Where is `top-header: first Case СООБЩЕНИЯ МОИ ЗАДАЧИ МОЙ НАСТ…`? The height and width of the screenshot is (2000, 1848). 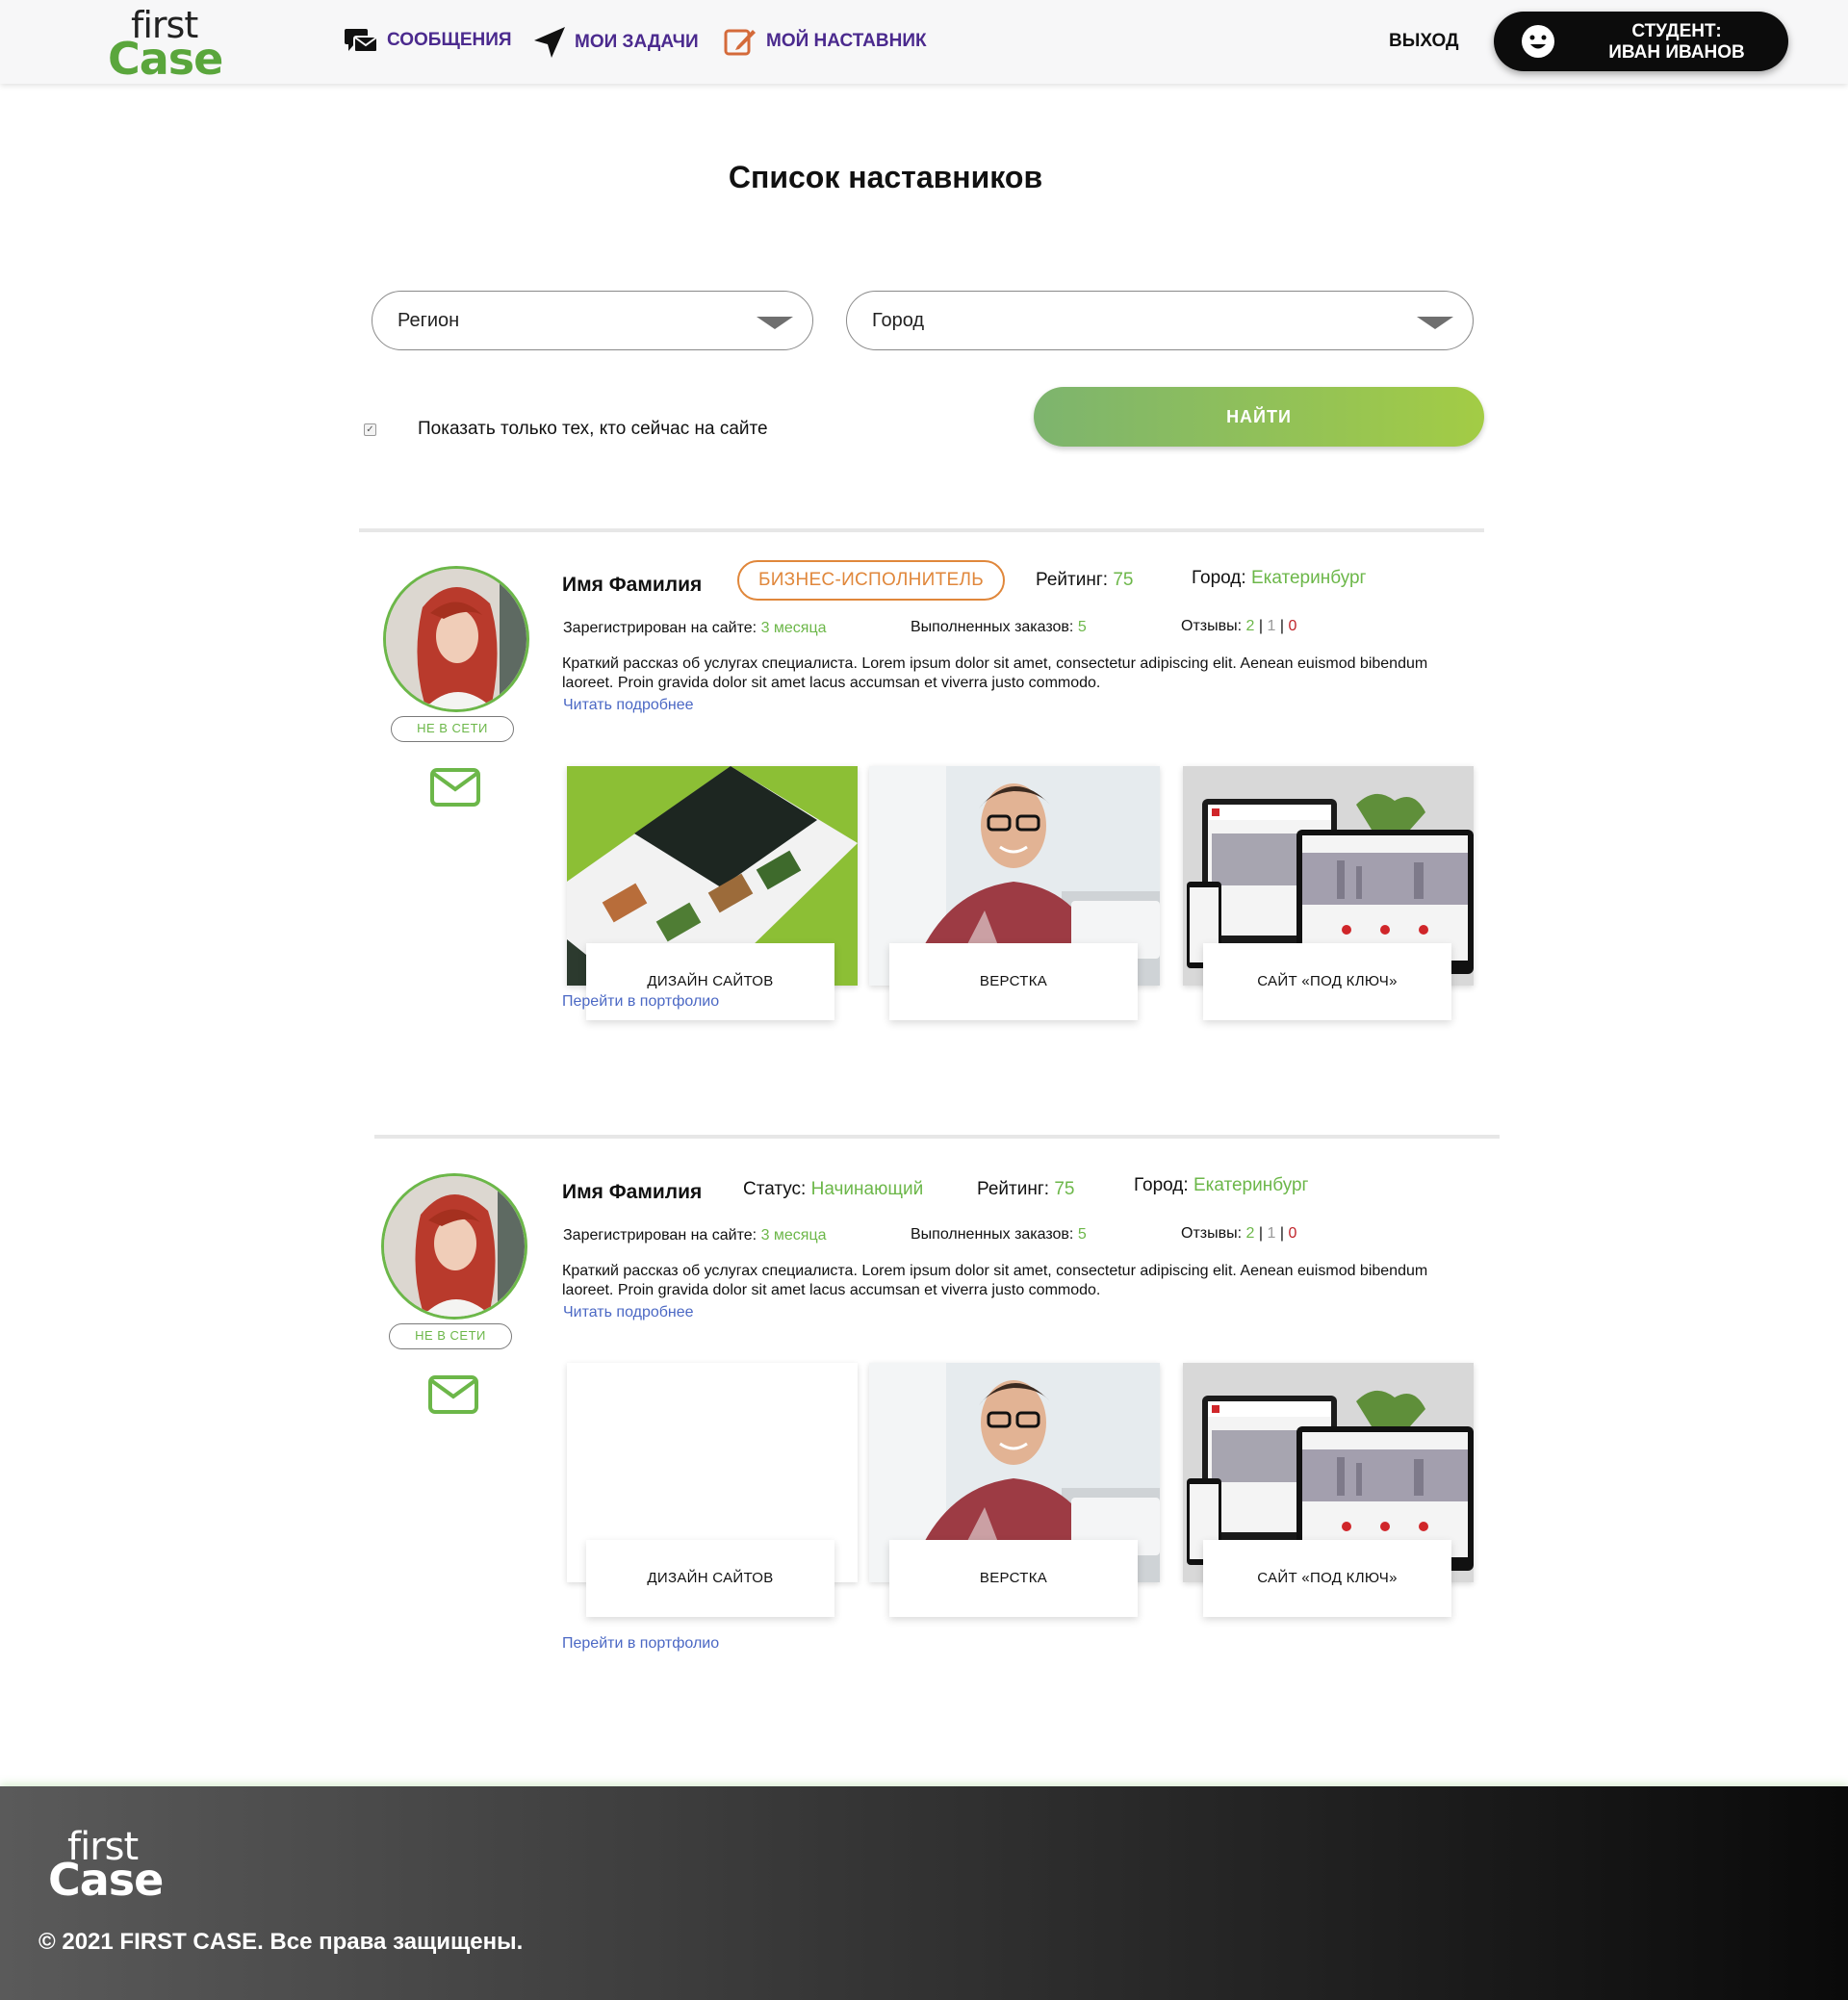 top-header: first Case СООБЩЕНИЯ МОИ ЗАДАЧИ МОЙ НАСТ… is located at coordinates (924, 42).